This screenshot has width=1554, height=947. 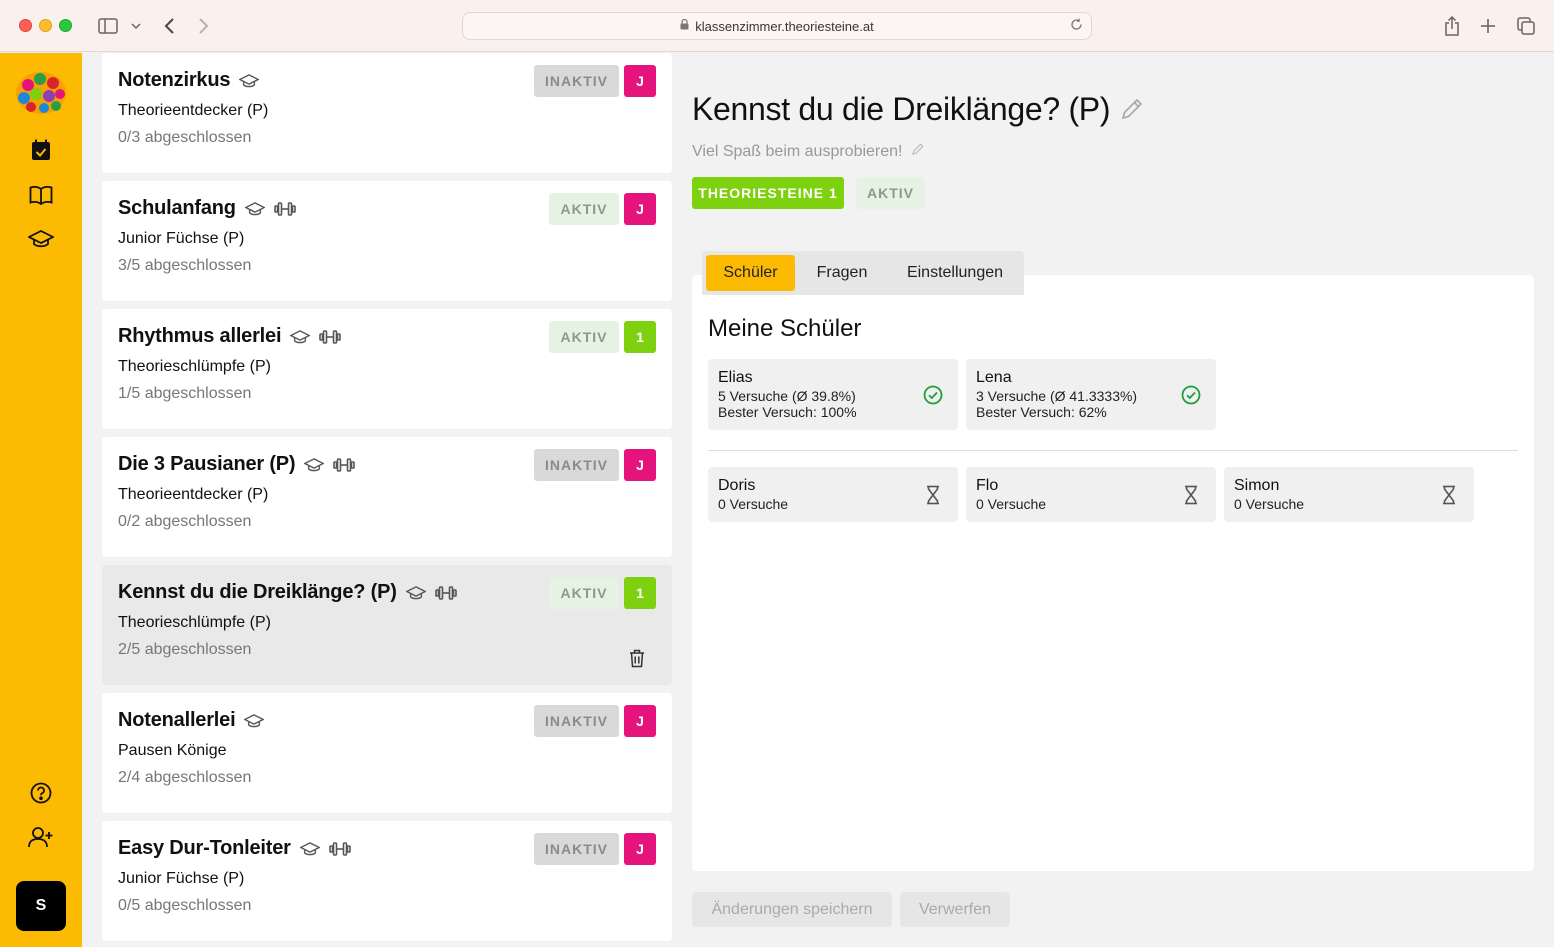 What do you see at coordinates (955, 273) in the screenshot?
I see `tab-einstellungen: Einstellungen` at bounding box center [955, 273].